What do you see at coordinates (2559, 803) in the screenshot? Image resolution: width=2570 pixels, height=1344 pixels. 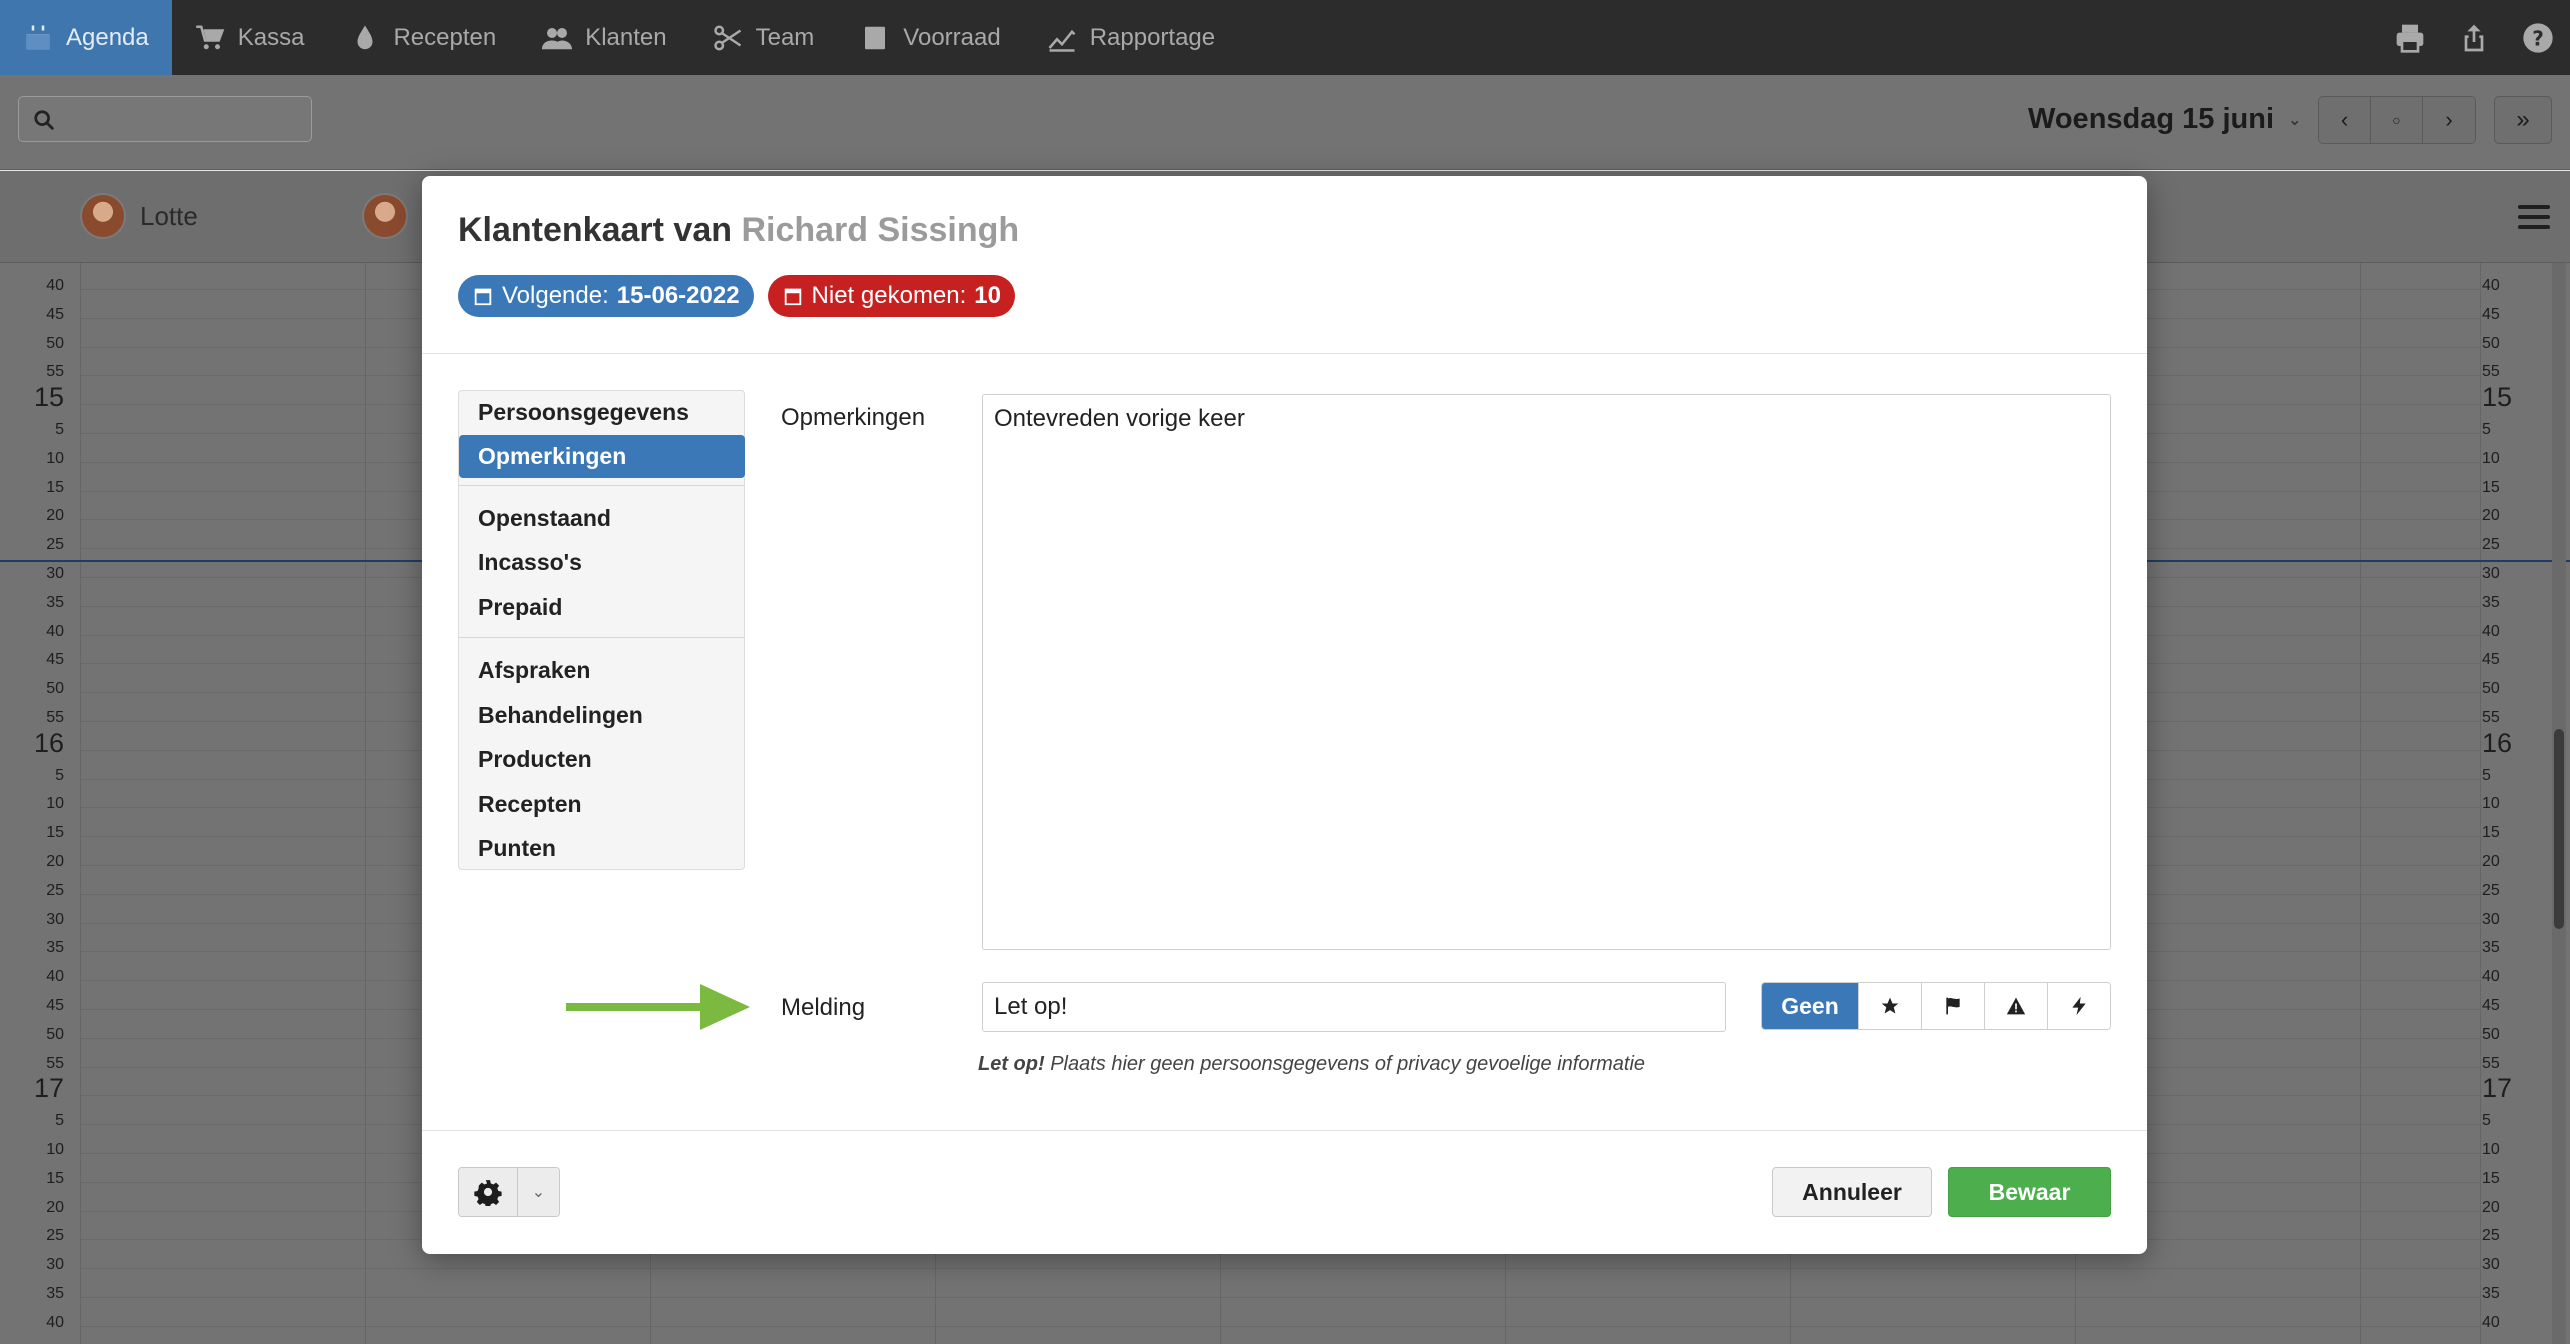 I see `scrollbar` at bounding box center [2559, 803].